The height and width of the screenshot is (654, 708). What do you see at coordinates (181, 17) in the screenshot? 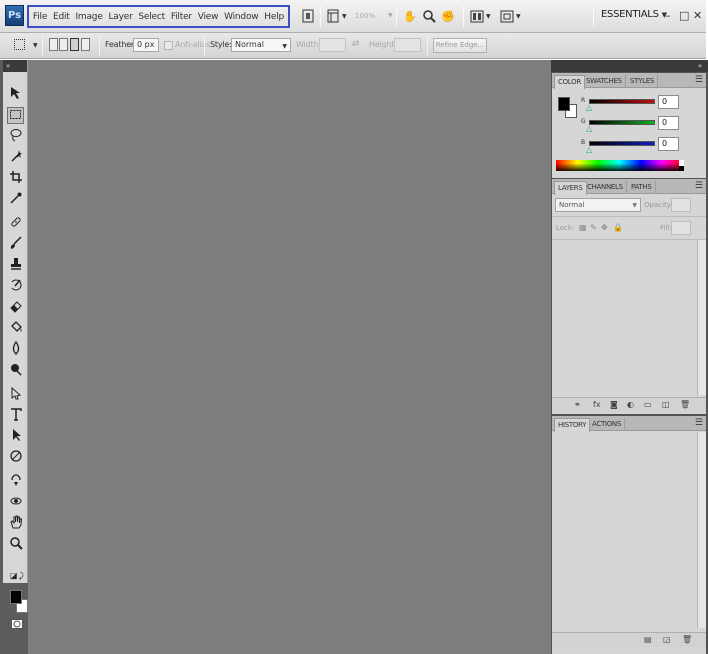
I see `menu-filter: Filter` at bounding box center [181, 17].